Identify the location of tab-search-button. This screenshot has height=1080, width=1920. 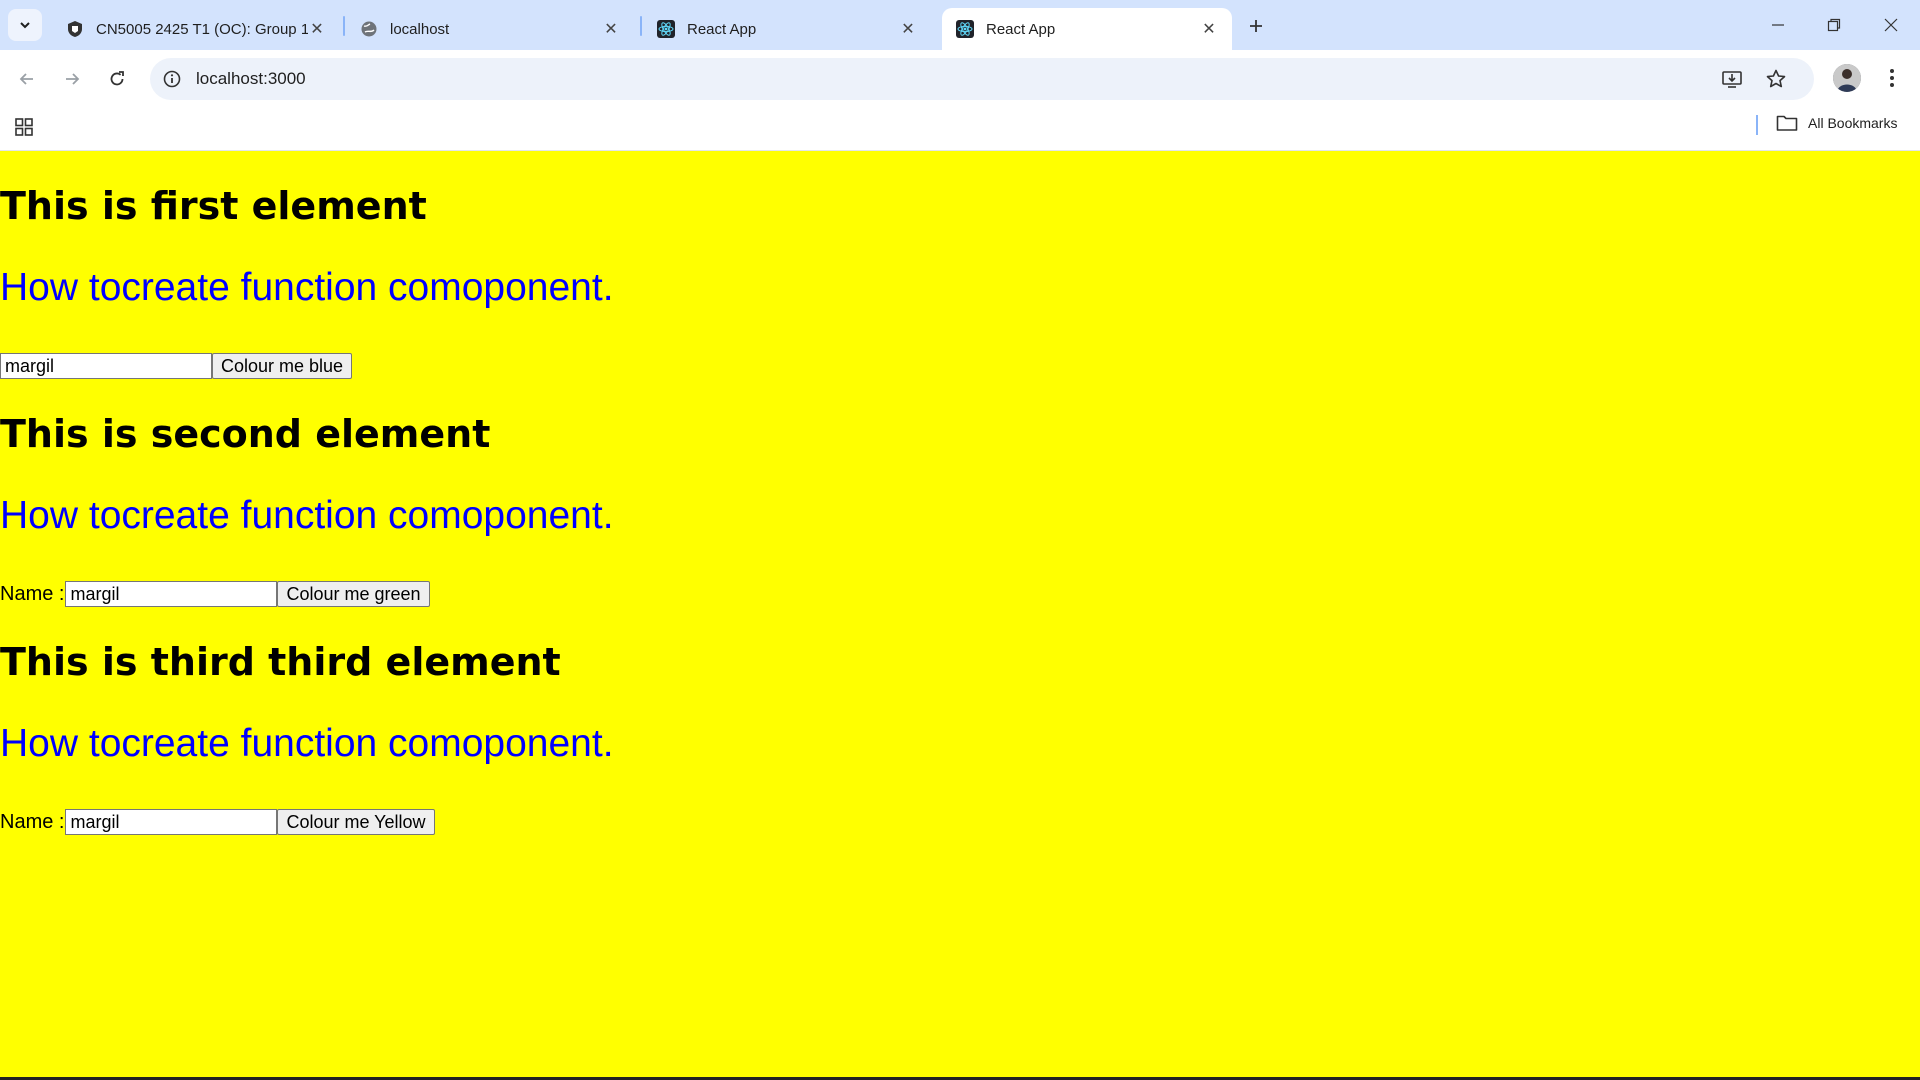
(25, 25).